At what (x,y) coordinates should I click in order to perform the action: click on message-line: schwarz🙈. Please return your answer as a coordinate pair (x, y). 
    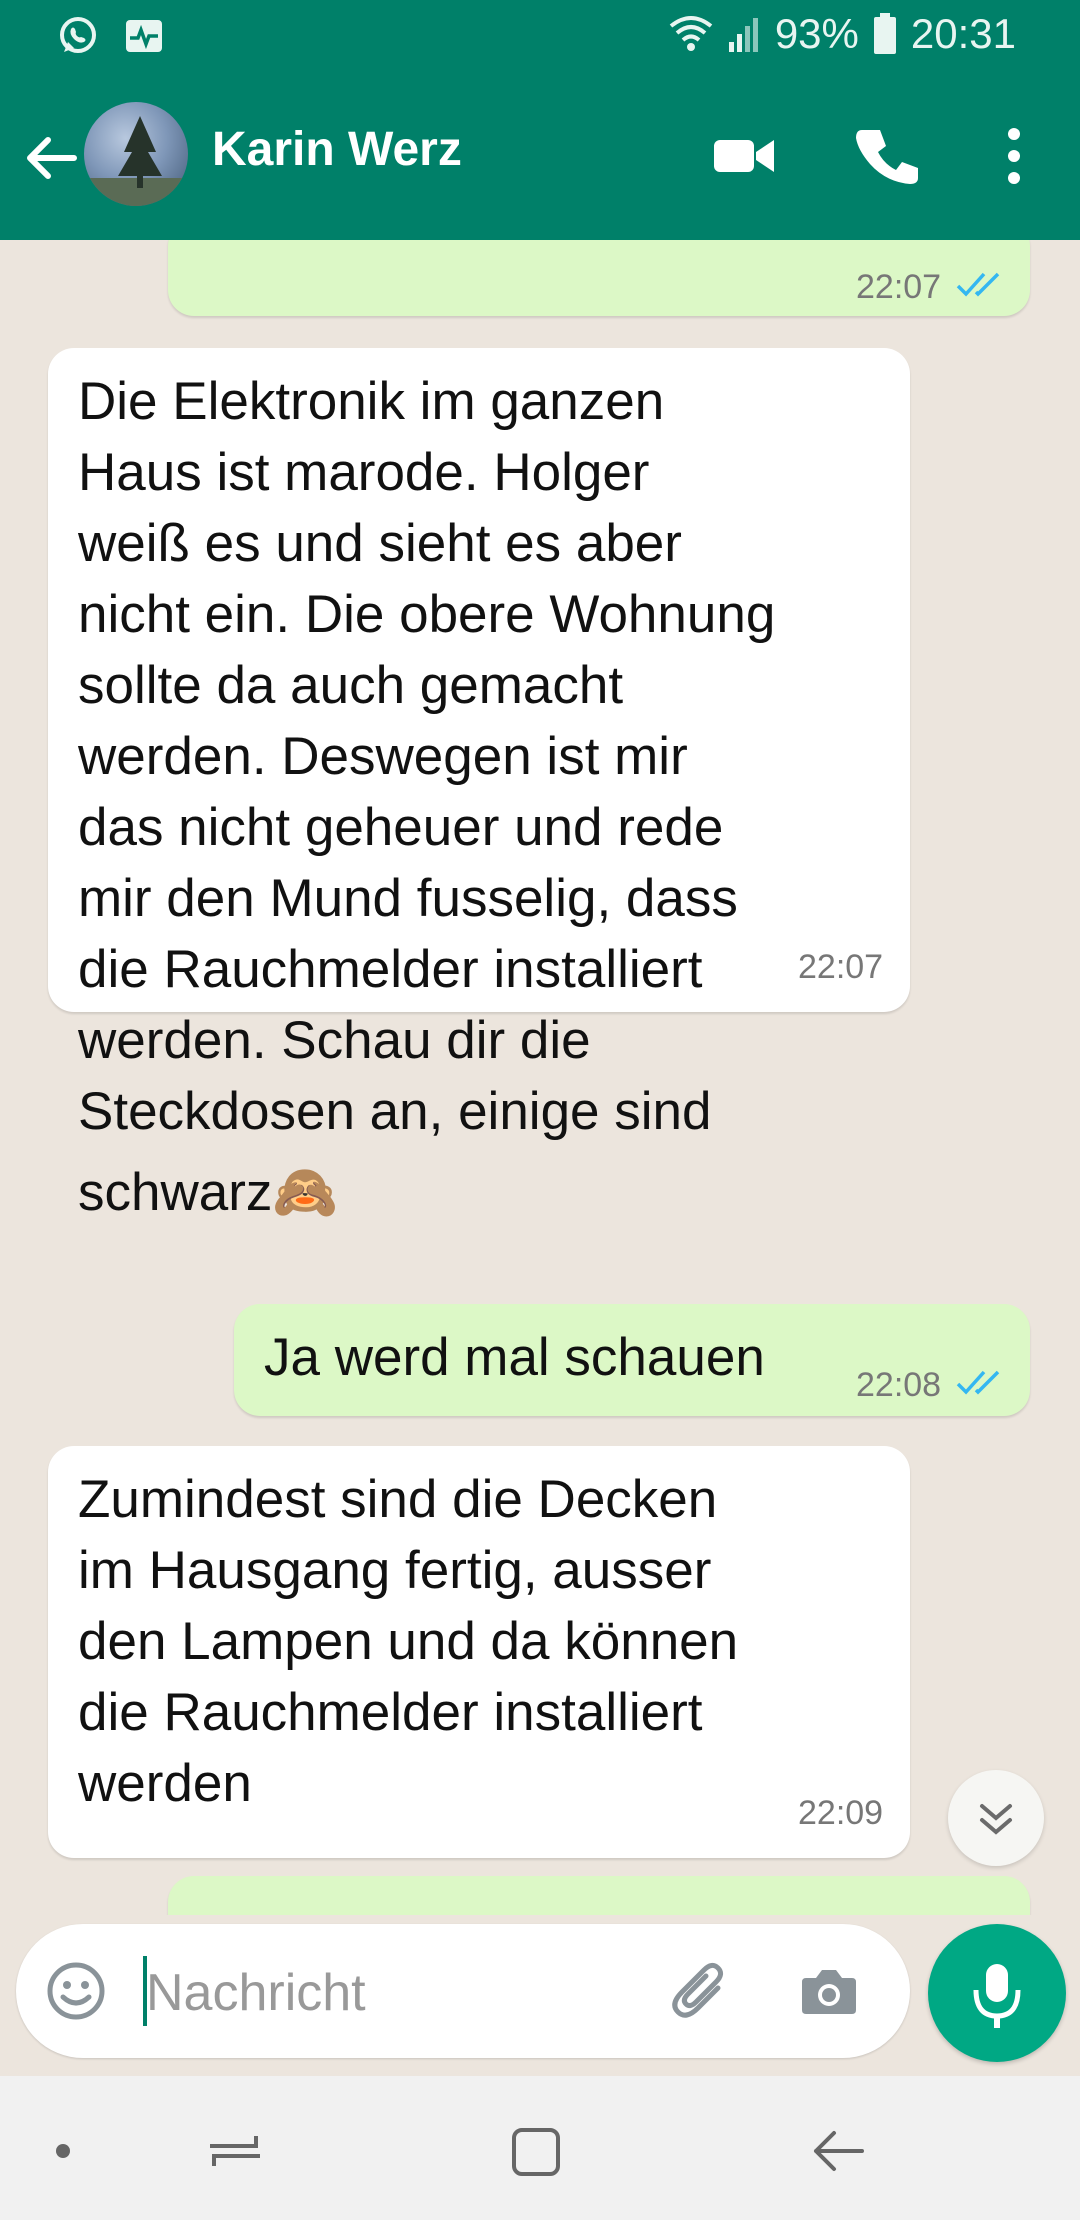
    Looking at the image, I should click on (208, 1192).